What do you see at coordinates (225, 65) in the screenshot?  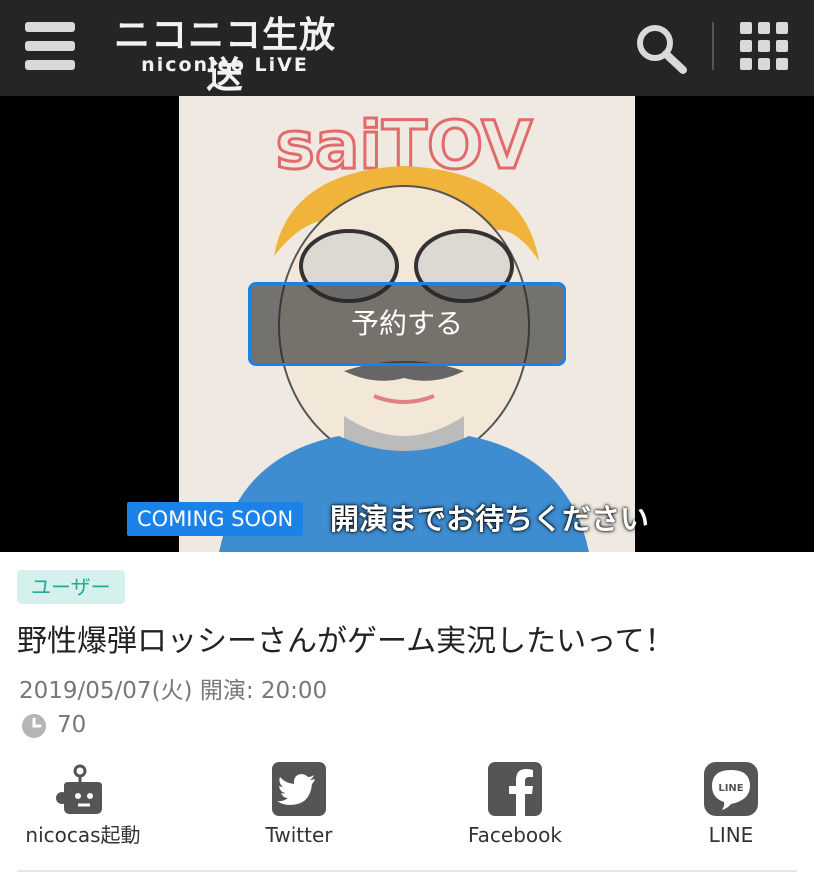 I see `logo-sub-text: niconico LiVE` at bounding box center [225, 65].